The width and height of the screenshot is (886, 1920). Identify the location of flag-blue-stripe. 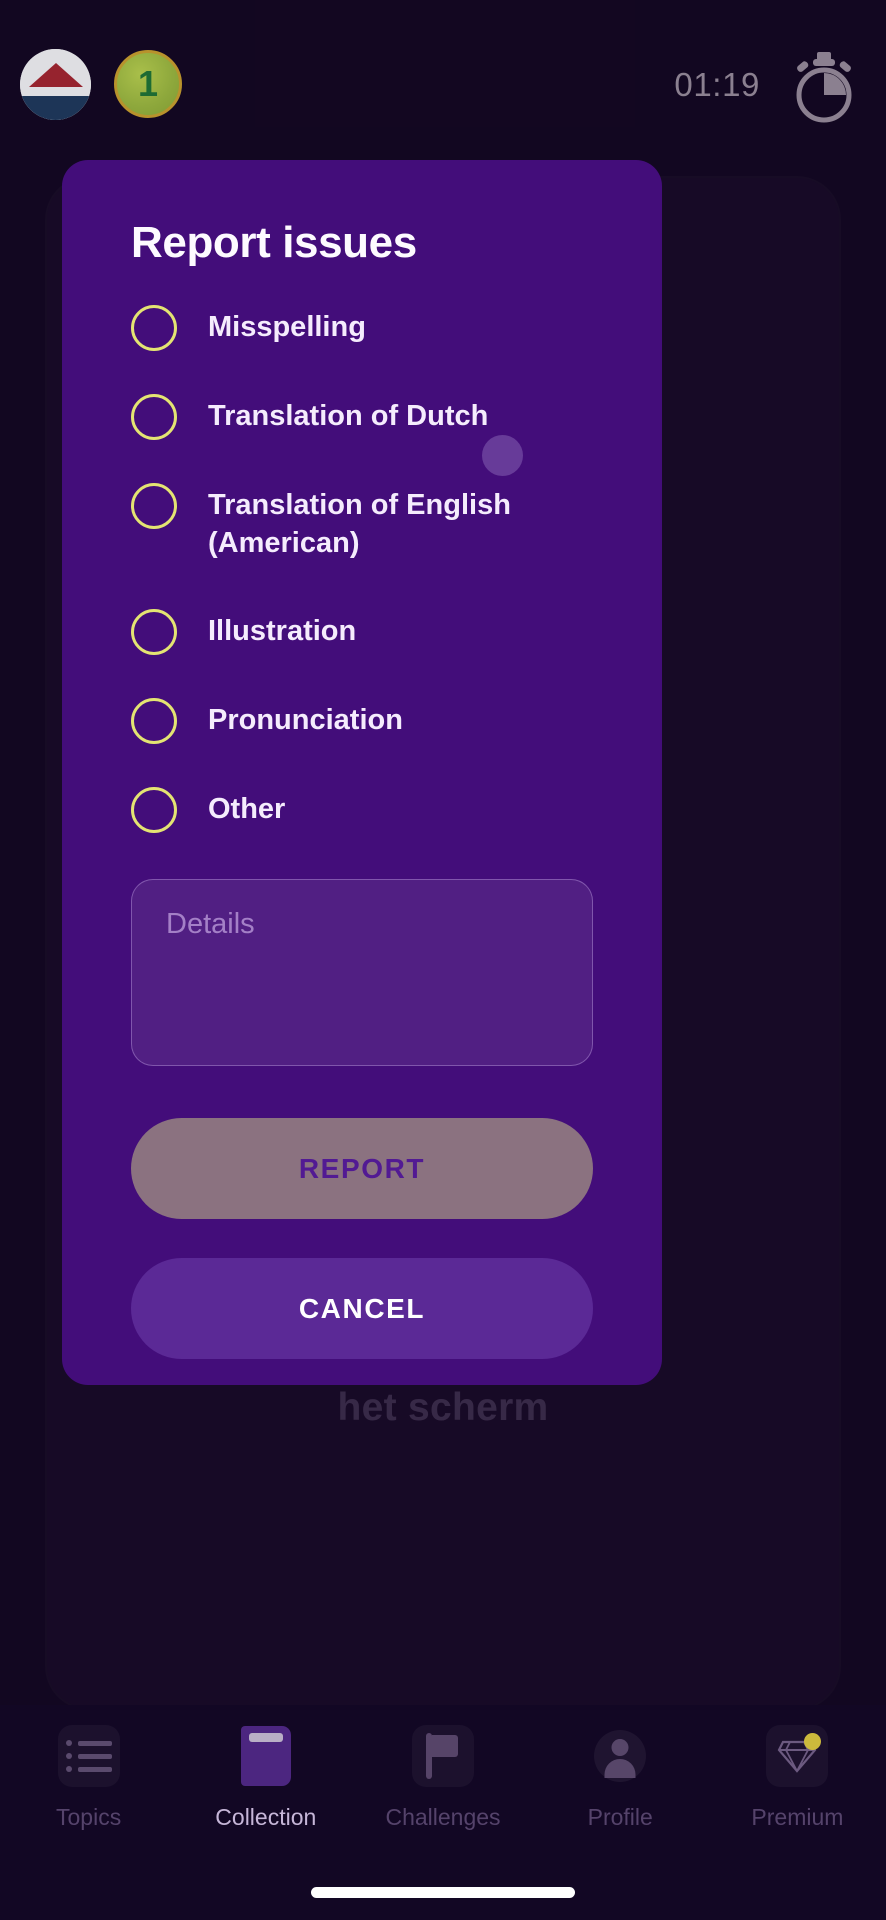
(55, 107).